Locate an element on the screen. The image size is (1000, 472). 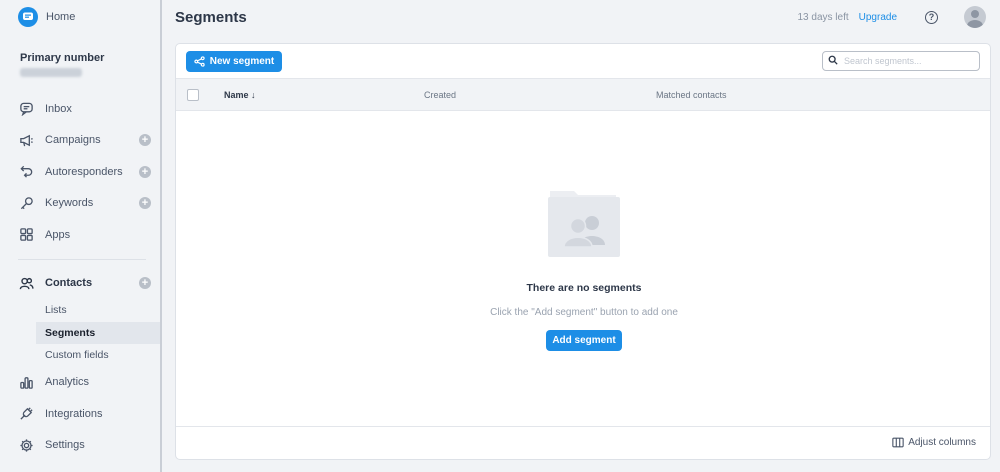
add-keyword-icon: + is located at coordinates (145, 203).